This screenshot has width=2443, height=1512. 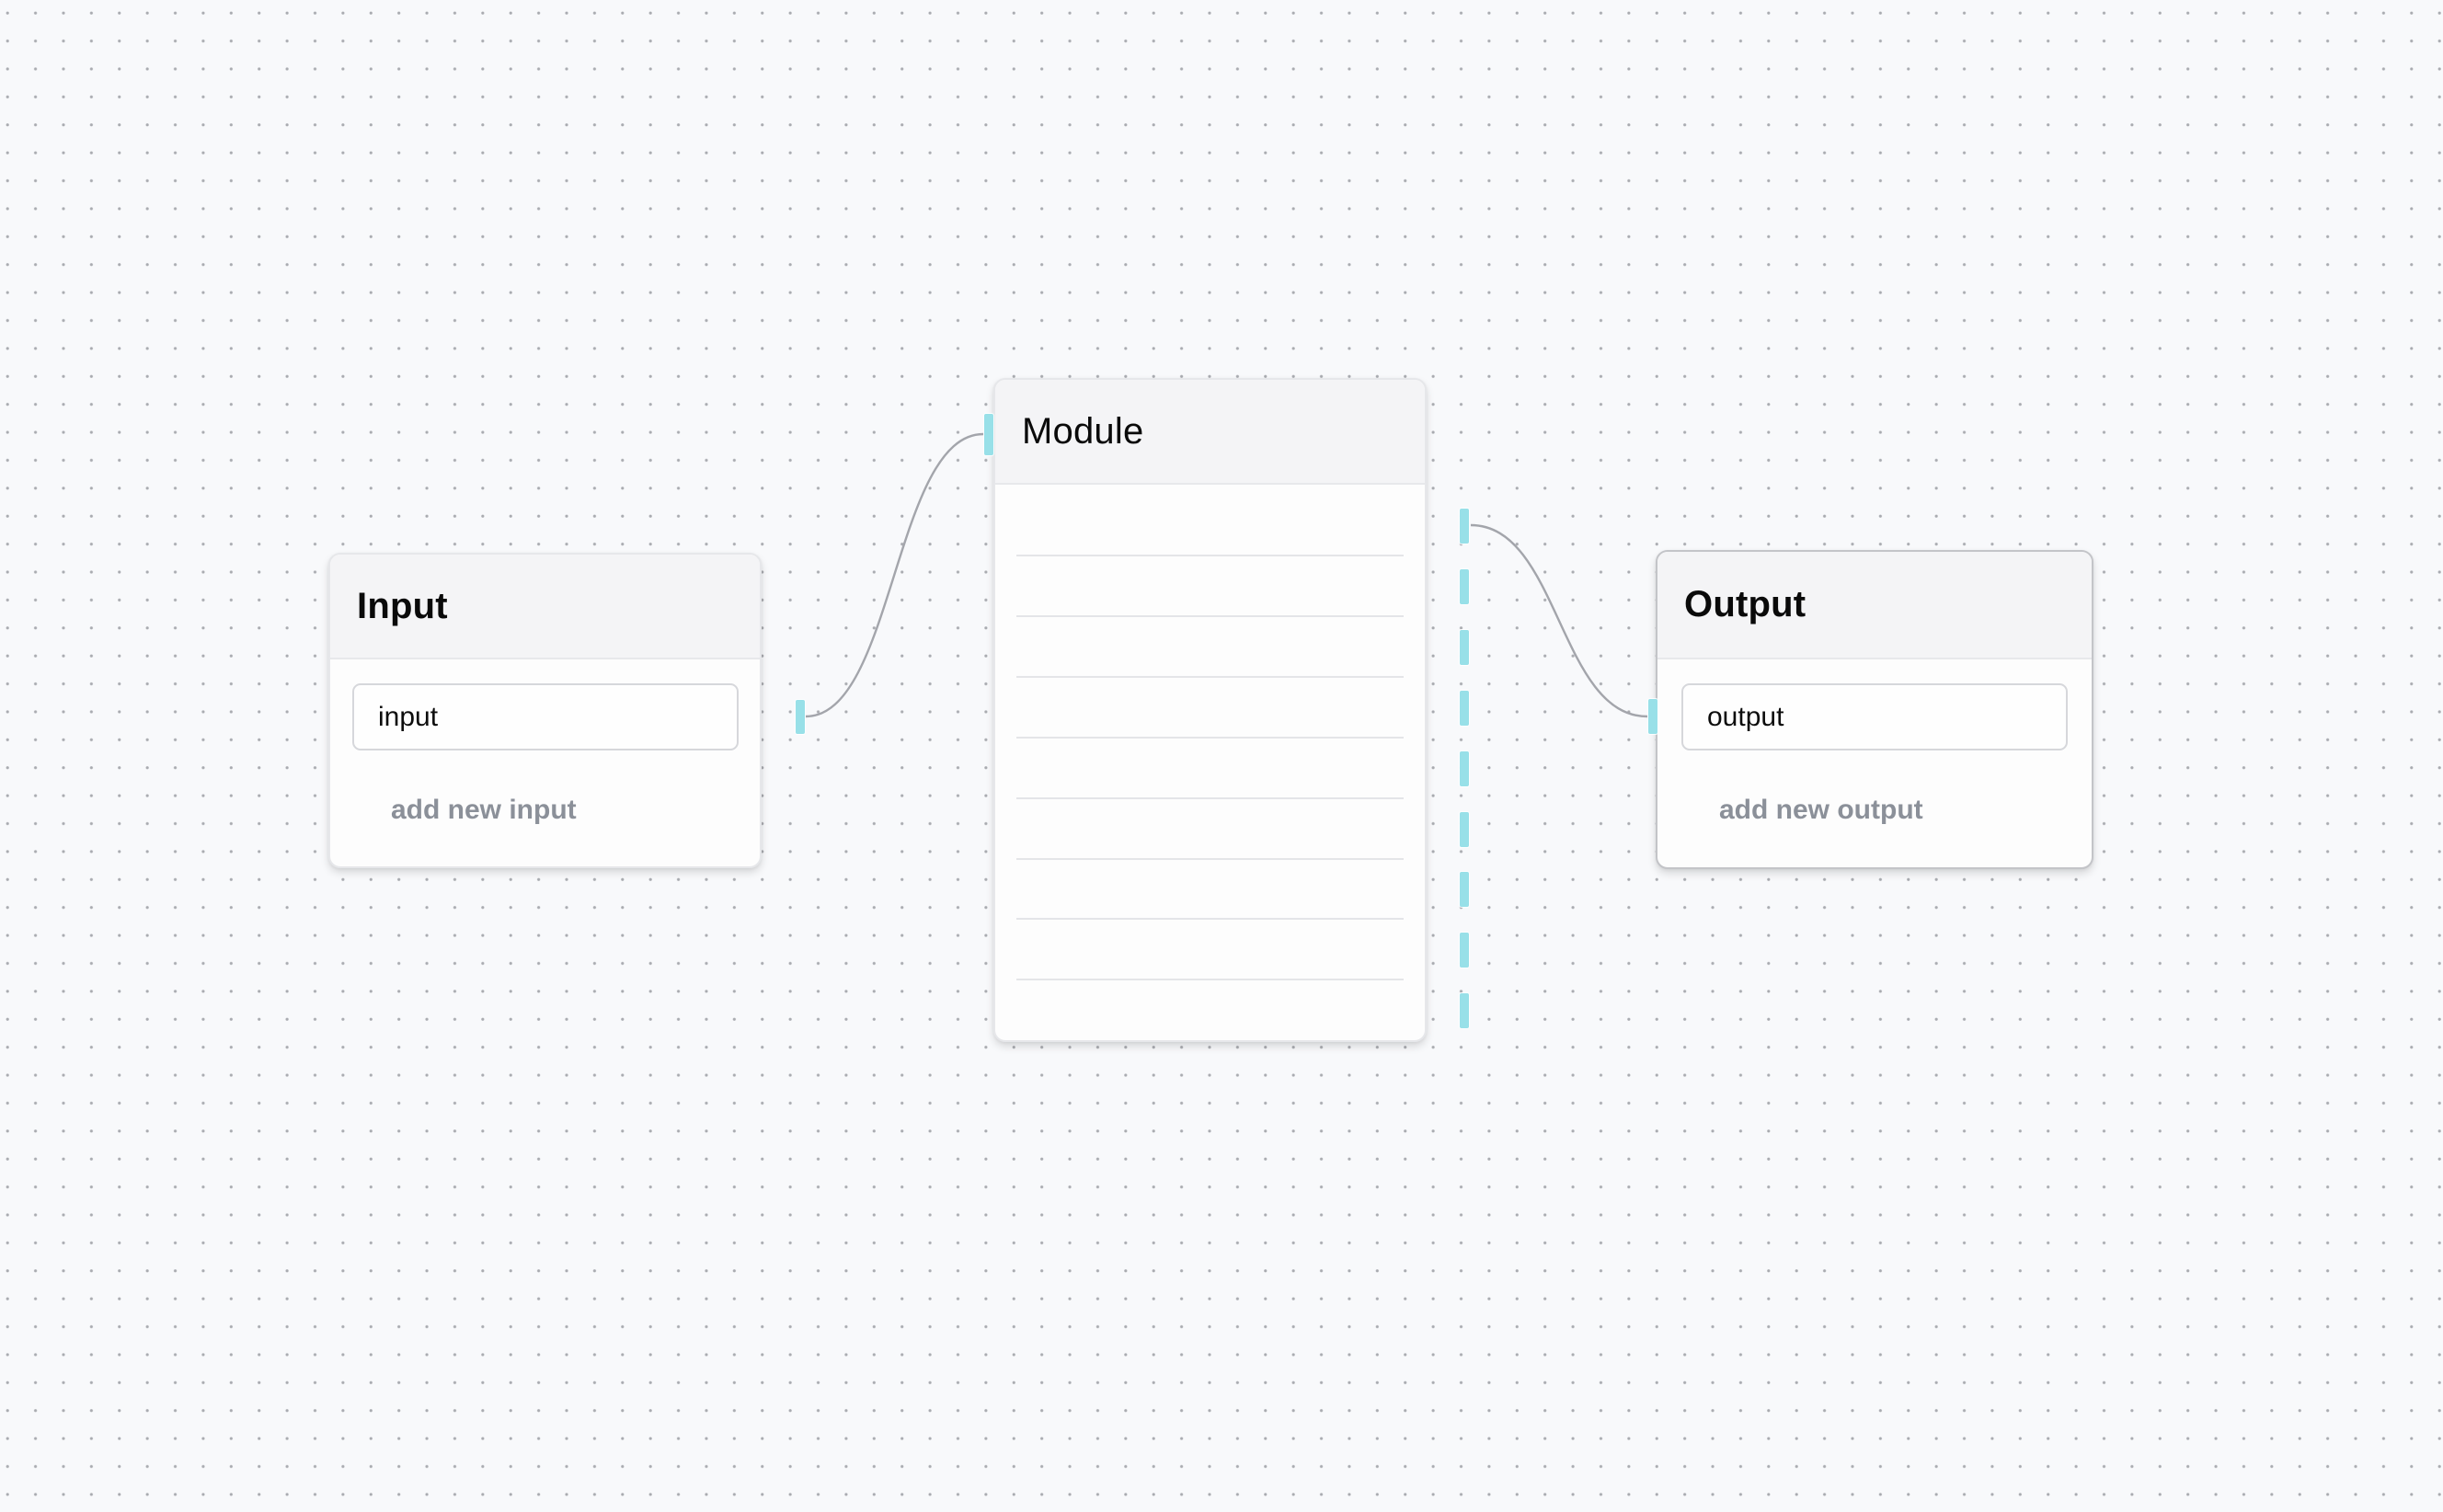 I want to click on input-name-value: input, so click(x=408, y=716).